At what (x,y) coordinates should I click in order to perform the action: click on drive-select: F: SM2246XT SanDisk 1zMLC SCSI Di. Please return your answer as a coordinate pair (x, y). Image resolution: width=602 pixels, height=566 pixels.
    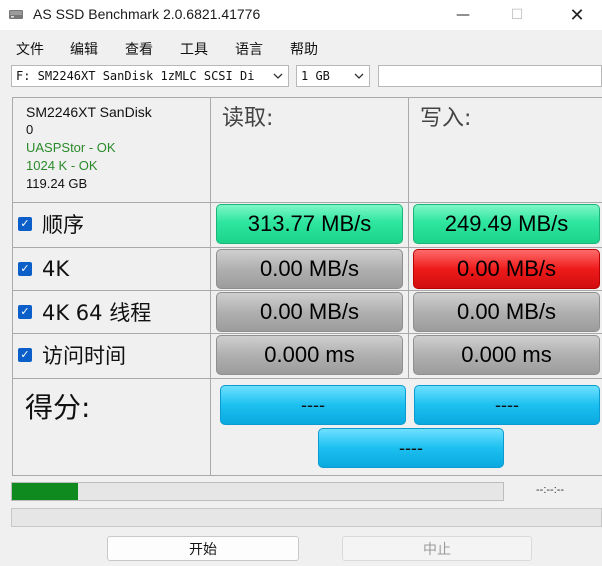
    Looking at the image, I should click on (150, 76).